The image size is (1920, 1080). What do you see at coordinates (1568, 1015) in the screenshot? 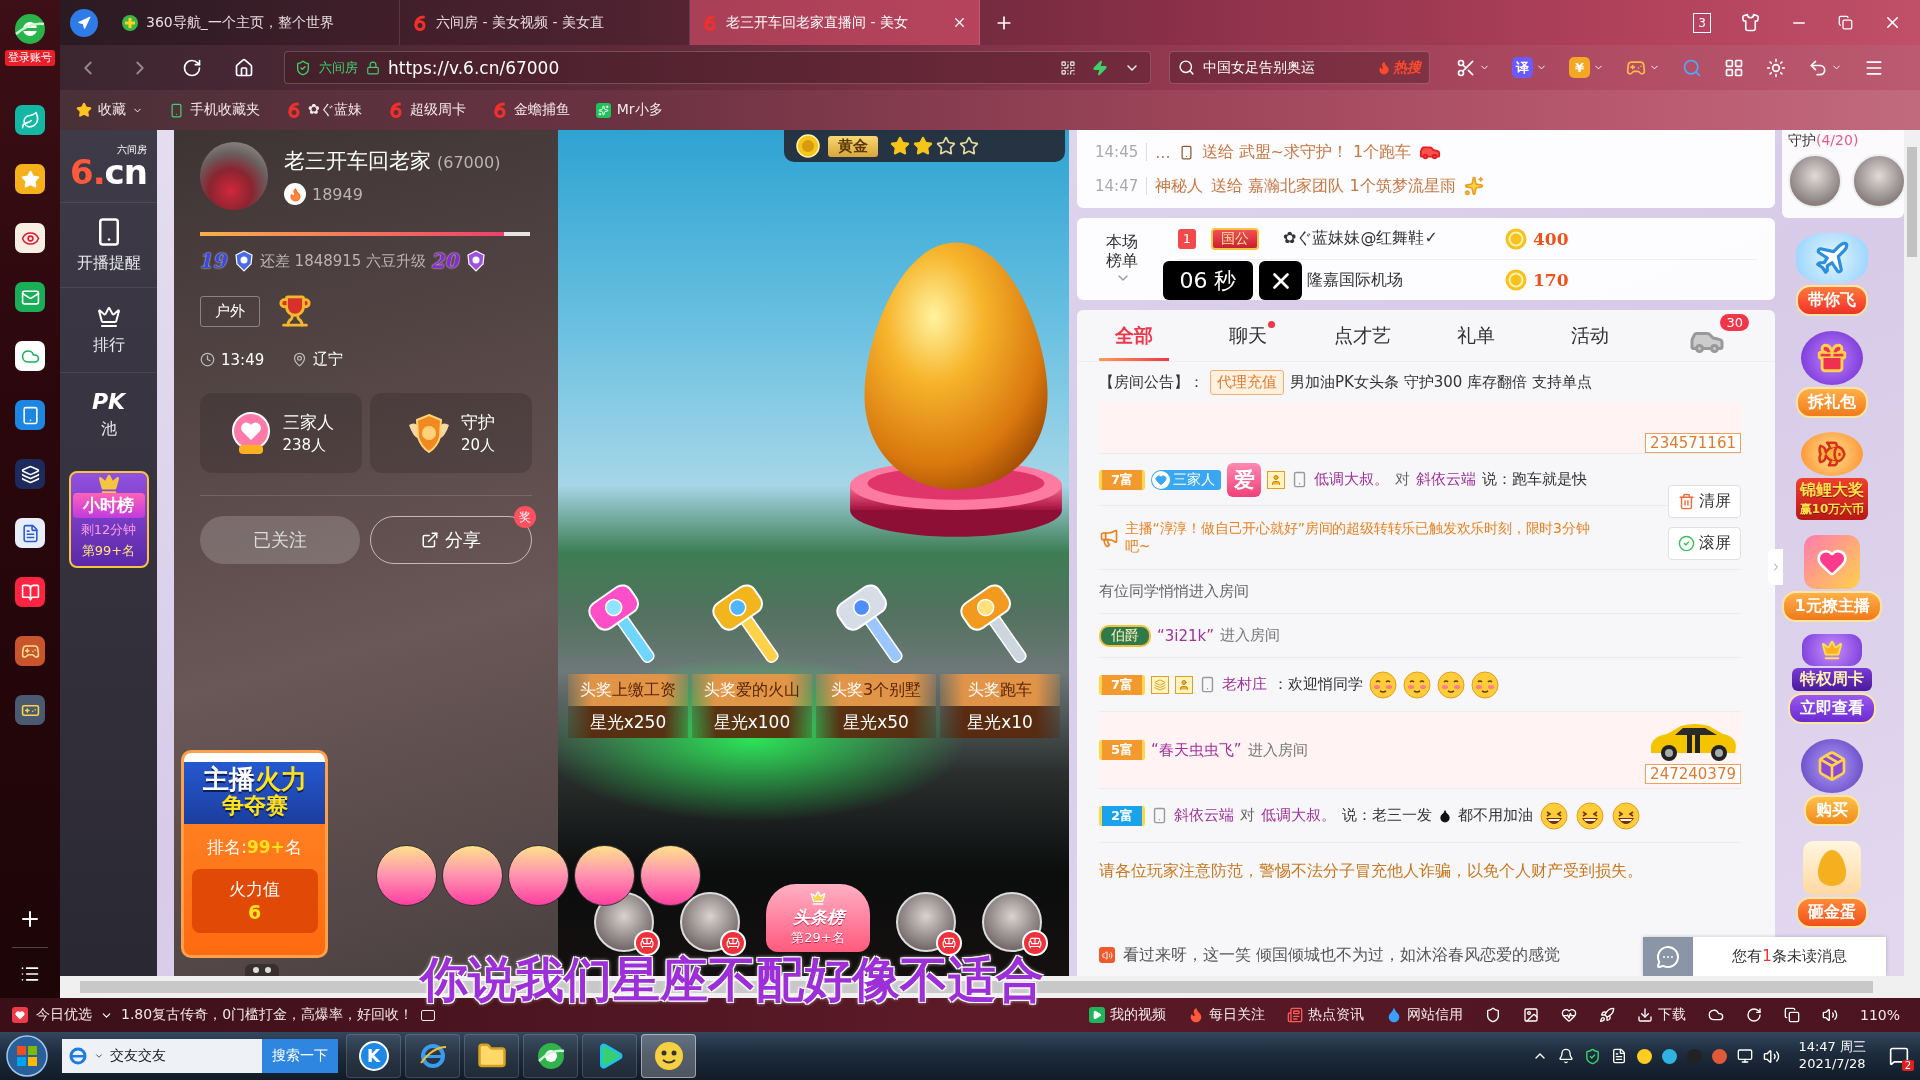
I see `heart-pulse-icon` at bounding box center [1568, 1015].